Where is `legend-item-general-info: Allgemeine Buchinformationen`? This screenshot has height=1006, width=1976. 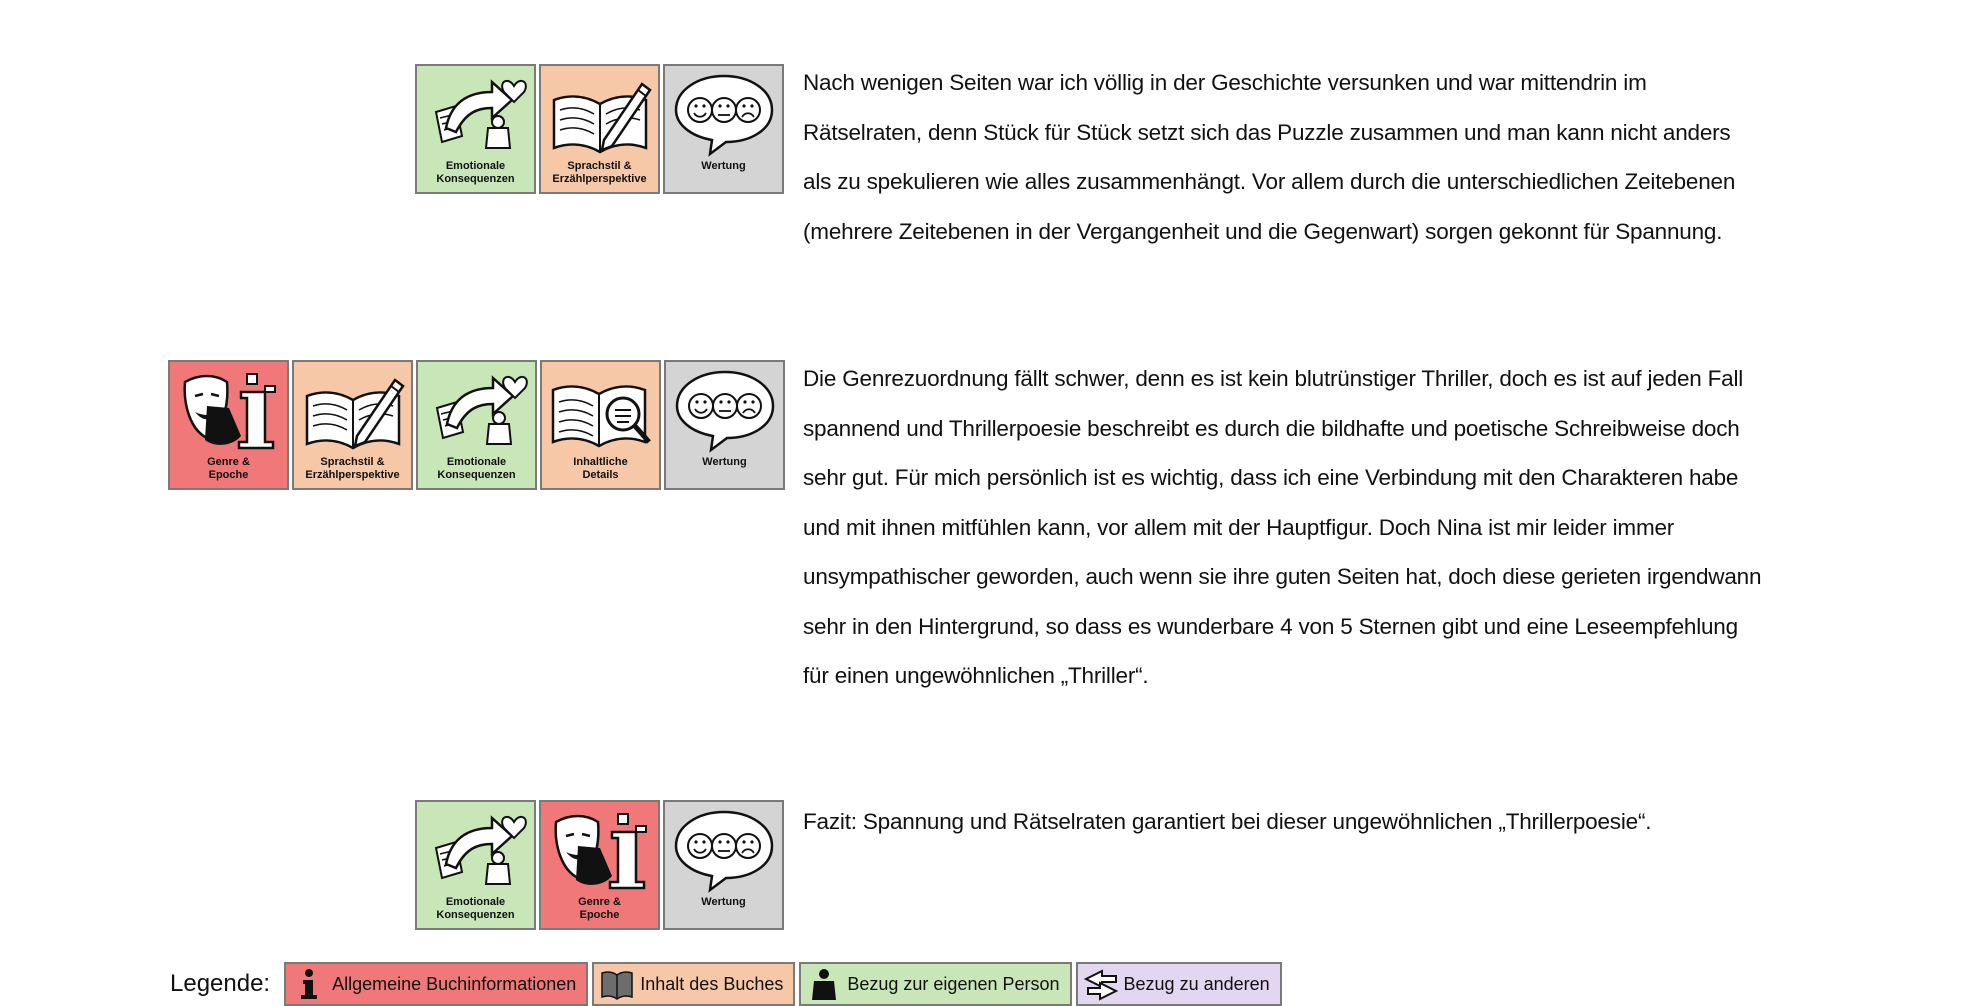
legend-item-general-info: Allgemeine Buchinformationen is located at coordinates (436, 984).